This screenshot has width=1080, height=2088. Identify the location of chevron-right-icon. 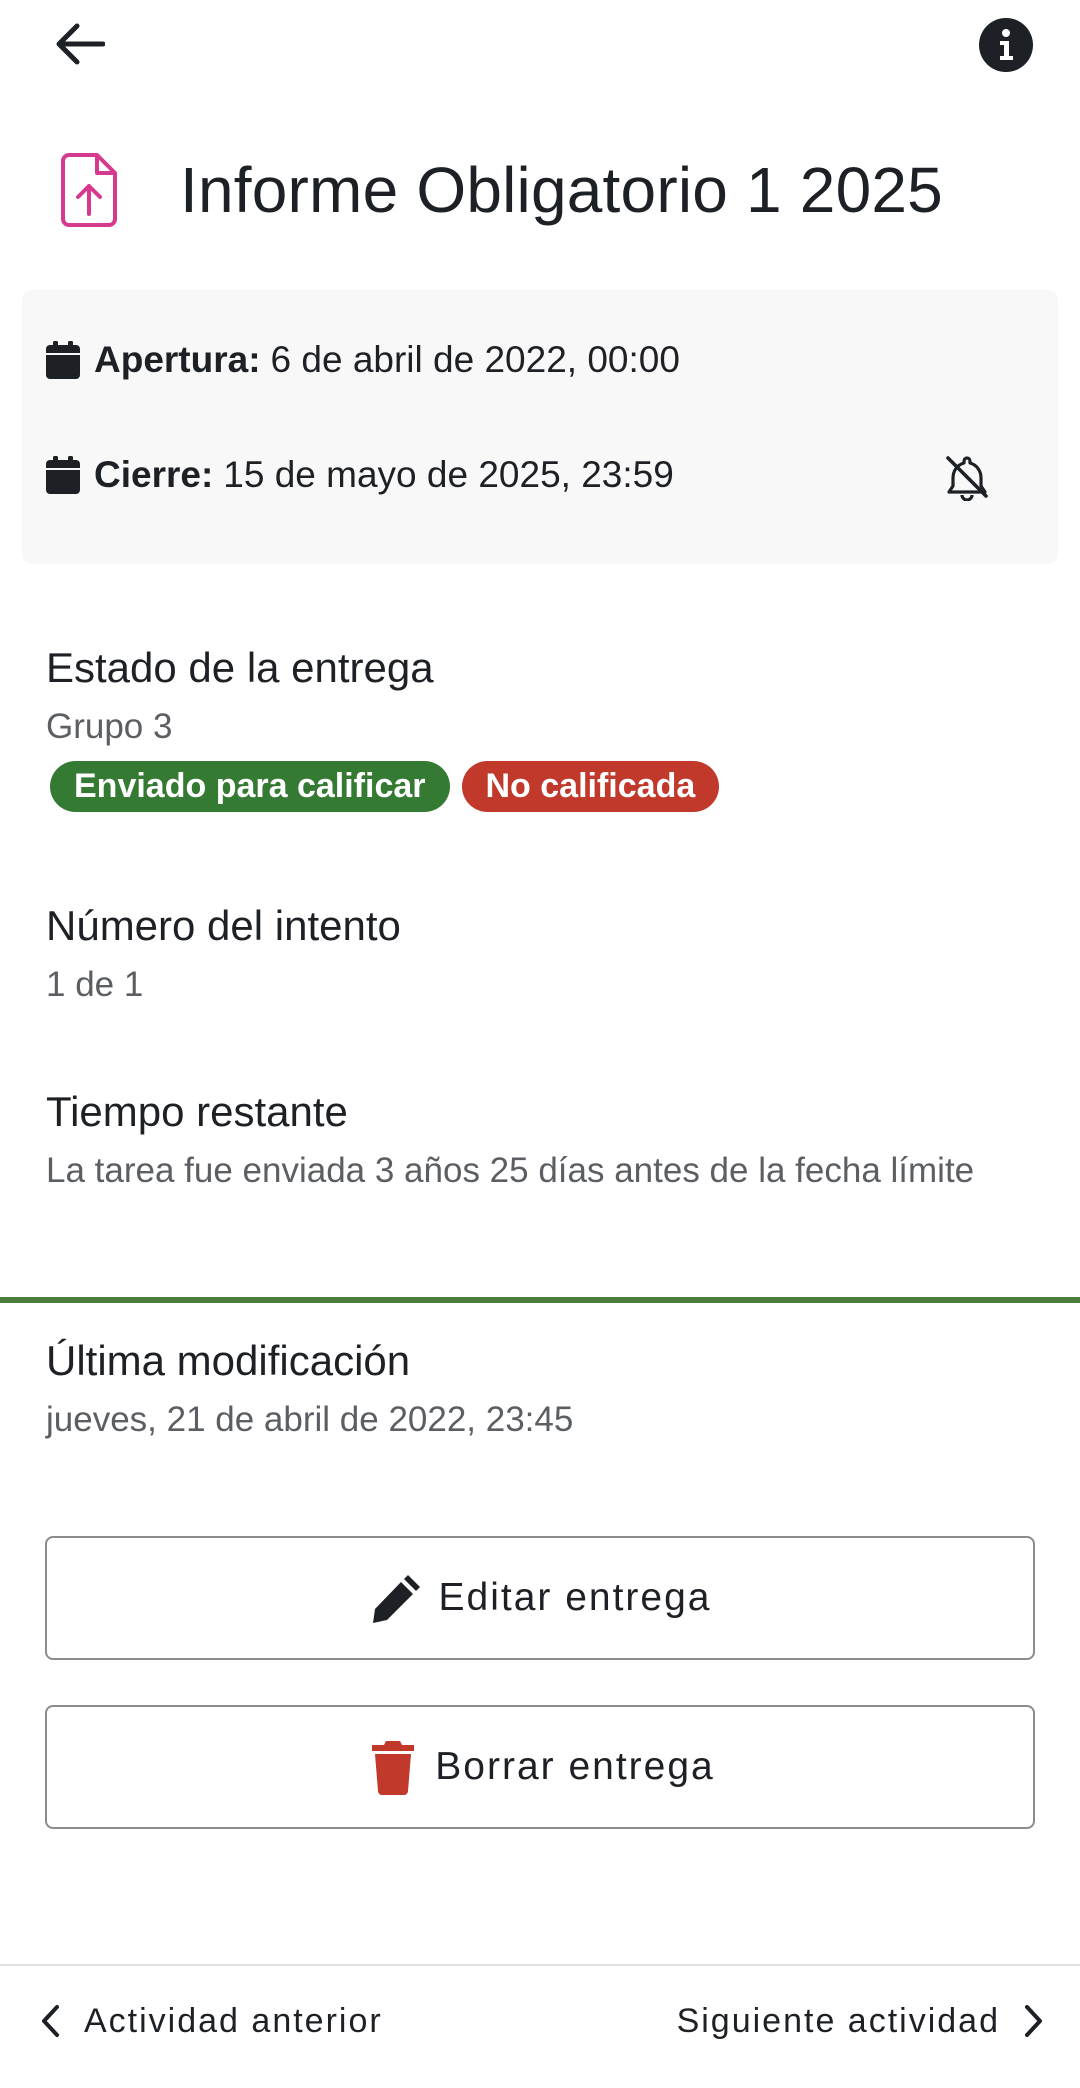
(1034, 2021).